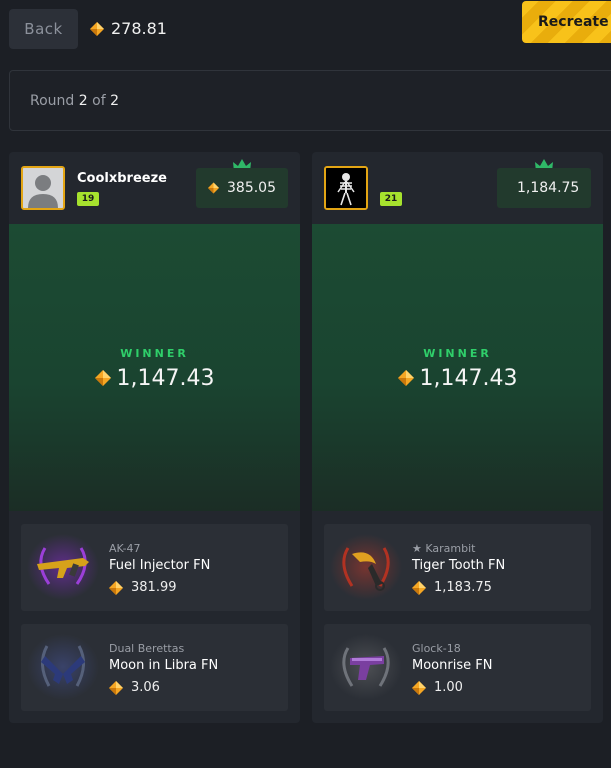 This screenshot has width=611, height=768. What do you see at coordinates (160, 565) in the screenshot?
I see `item-skin: Fuel Injector FN` at bounding box center [160, 565].